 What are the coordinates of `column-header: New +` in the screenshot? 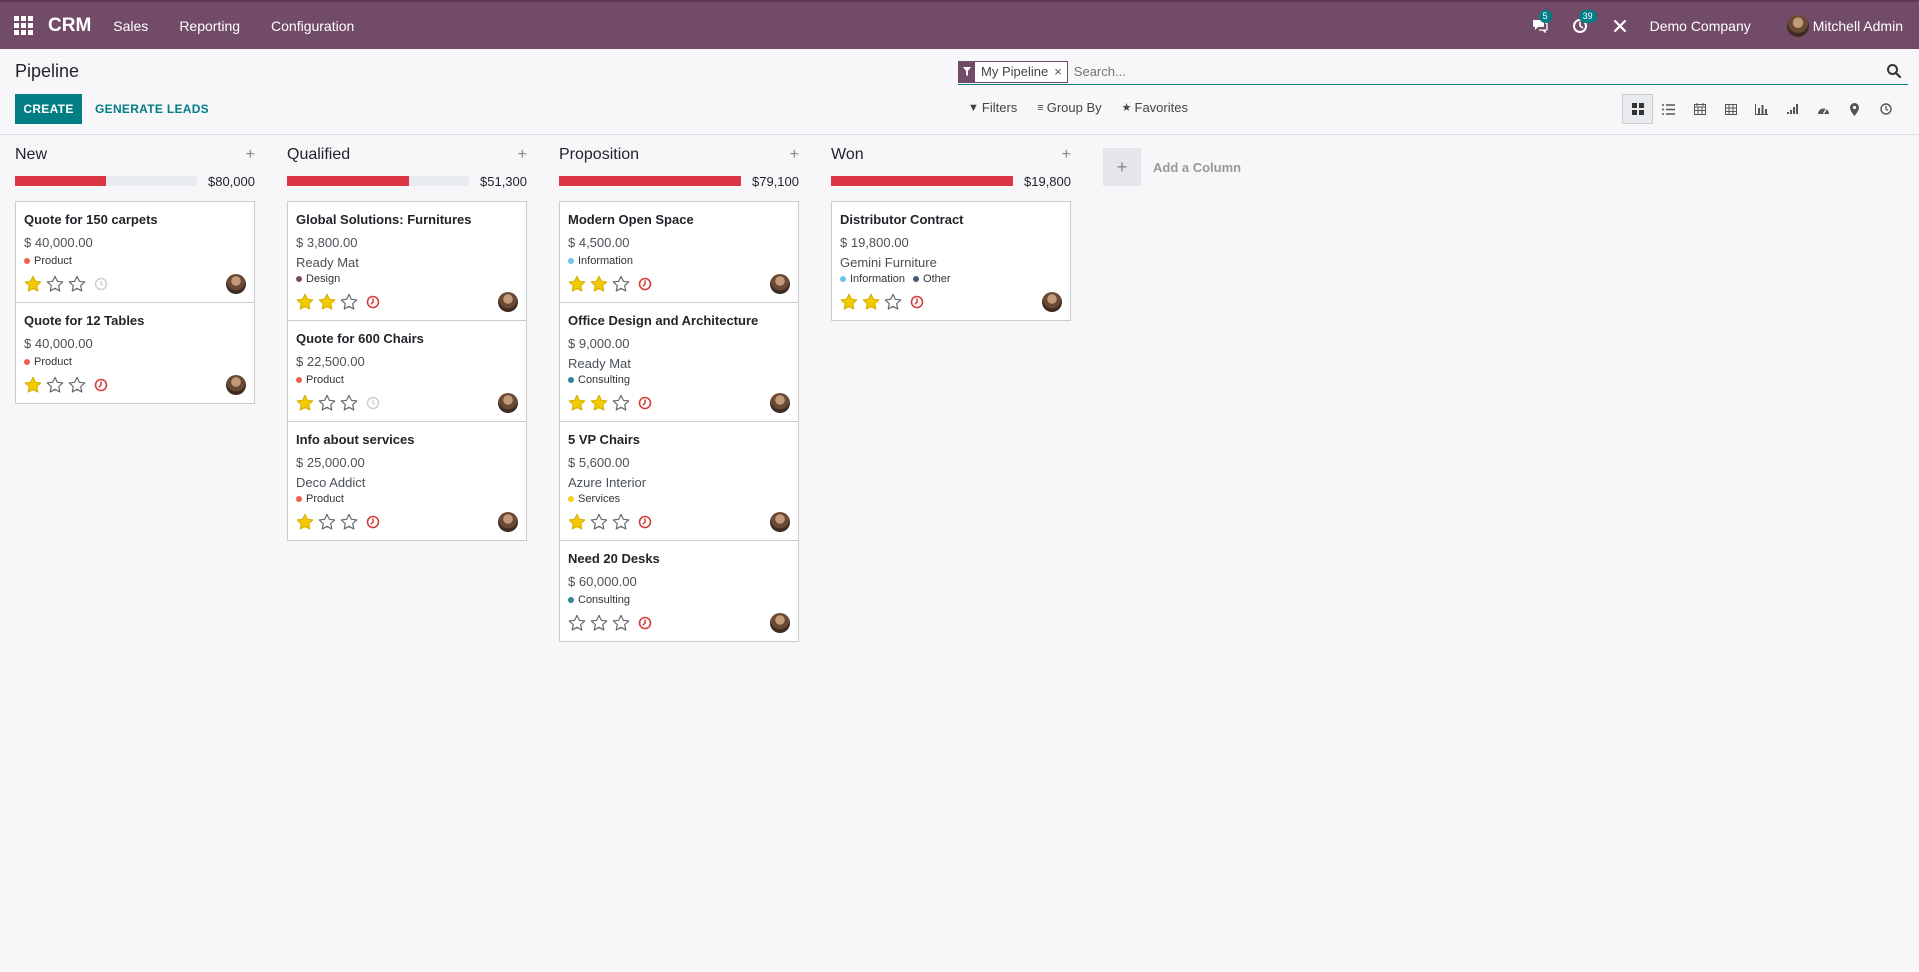 It's located at (135, 155).